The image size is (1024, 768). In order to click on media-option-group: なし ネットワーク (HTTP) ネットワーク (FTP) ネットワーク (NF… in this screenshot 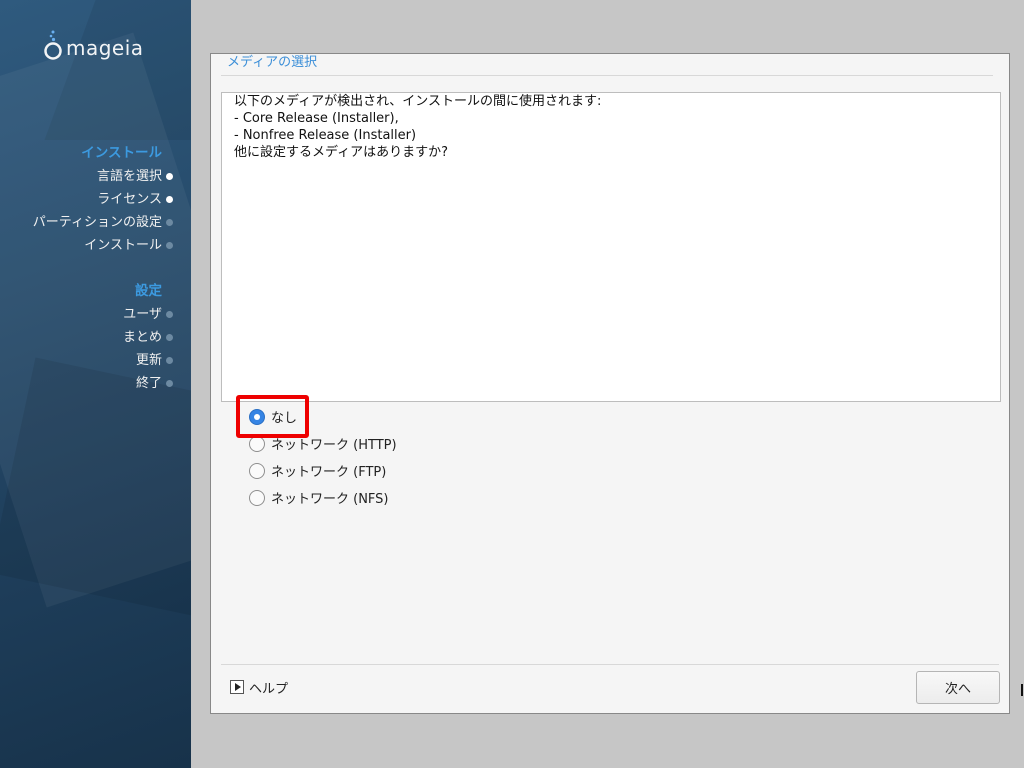, I will do `click(323, 457)`.